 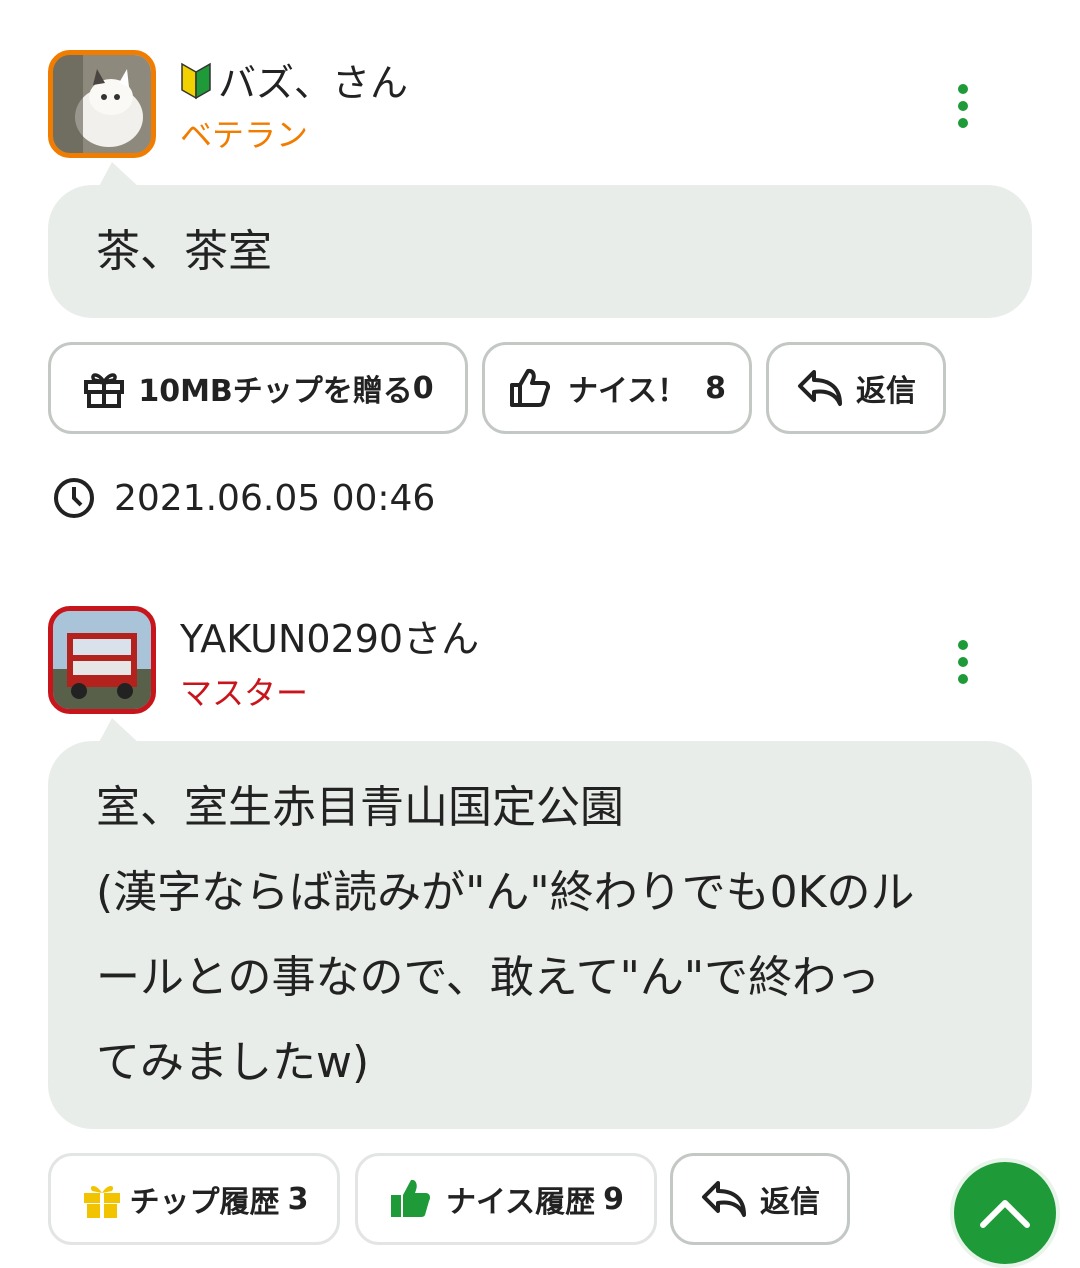 I want to click on message-bubble: 茶、茶室, so click(x=540, y=251).